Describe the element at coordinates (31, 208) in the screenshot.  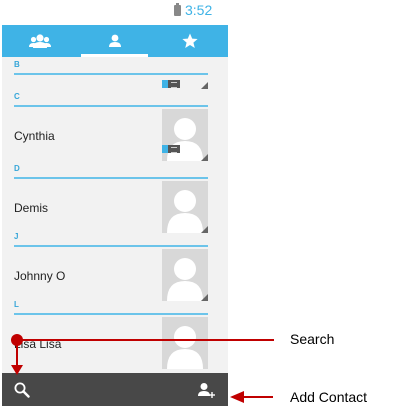
I see `contact-name: Demis` at that location.